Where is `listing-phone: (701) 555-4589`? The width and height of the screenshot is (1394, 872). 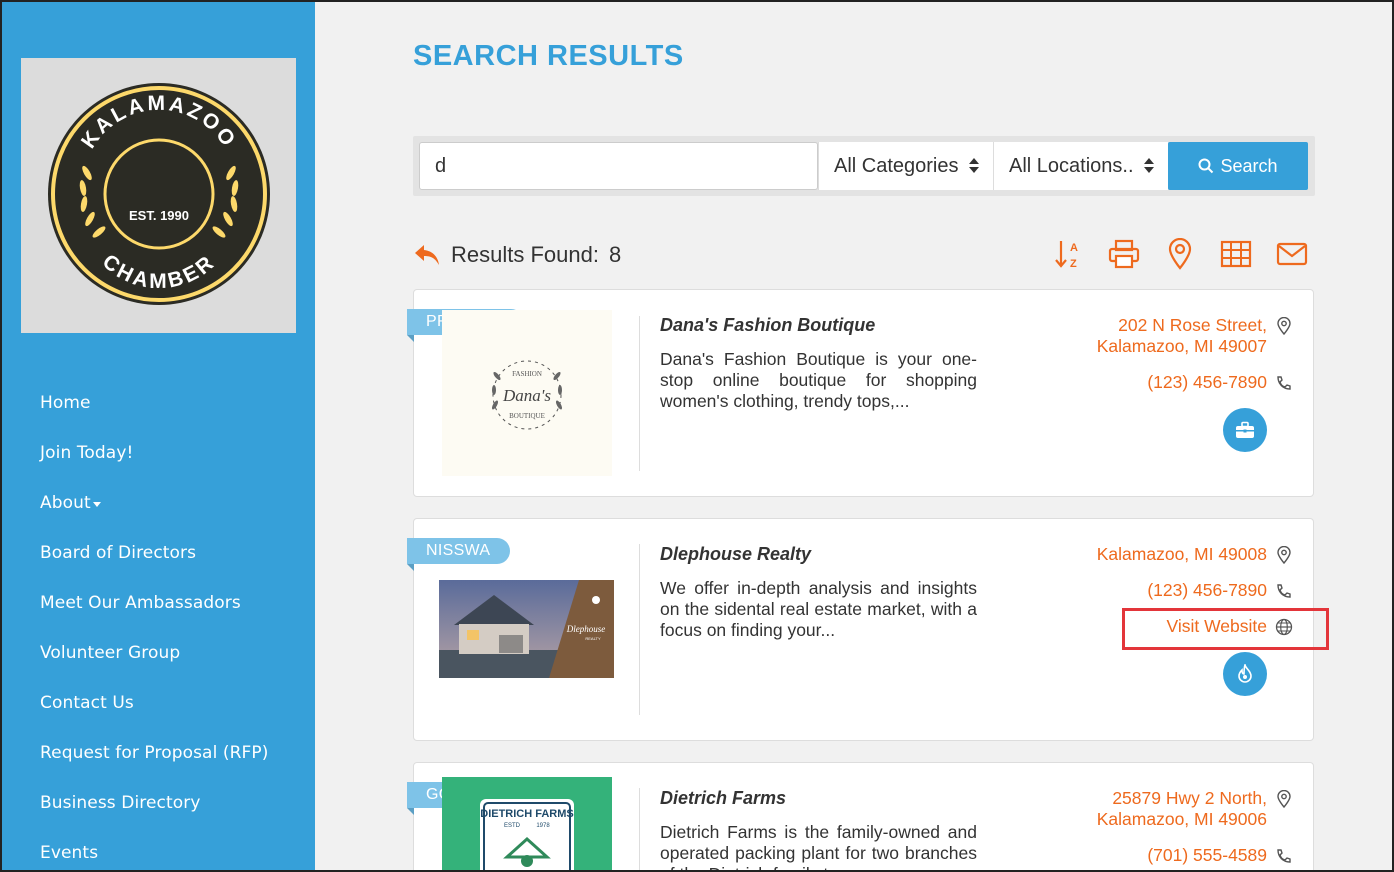
listing-phone: (701) 555-4589 is located at coordinates (1207, 855).